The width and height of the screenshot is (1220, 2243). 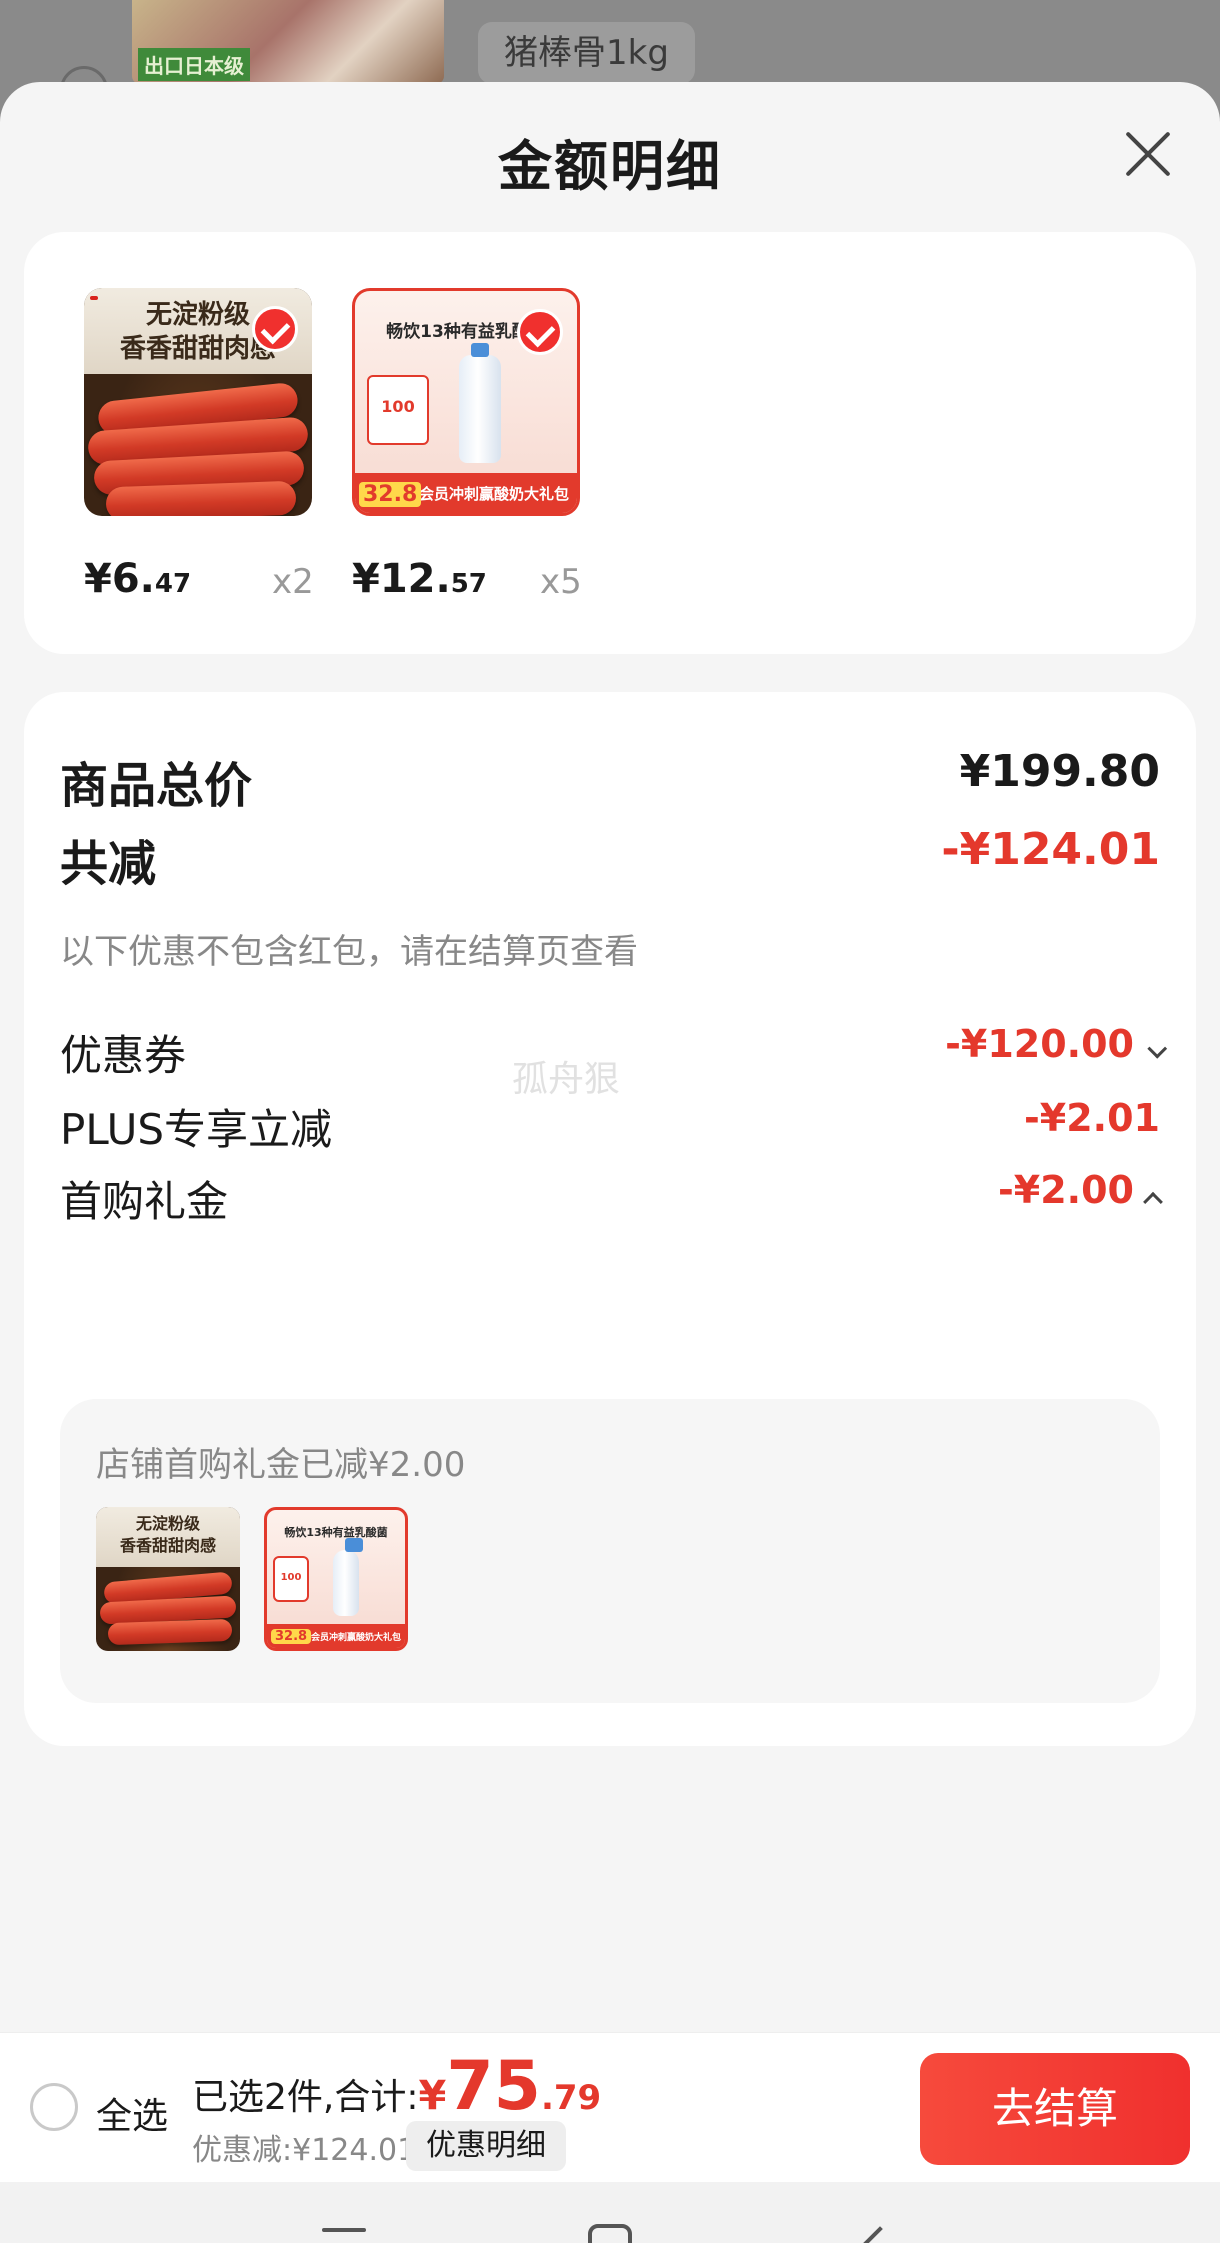 What do you see at coordinates (610, 2107) in the screenshot?
I see `checkout-bar: 全选 已选2件,合计:¥75.79 优惠减:¥124.01 优惠明细 去结算` at bounding box center [610, 2107].